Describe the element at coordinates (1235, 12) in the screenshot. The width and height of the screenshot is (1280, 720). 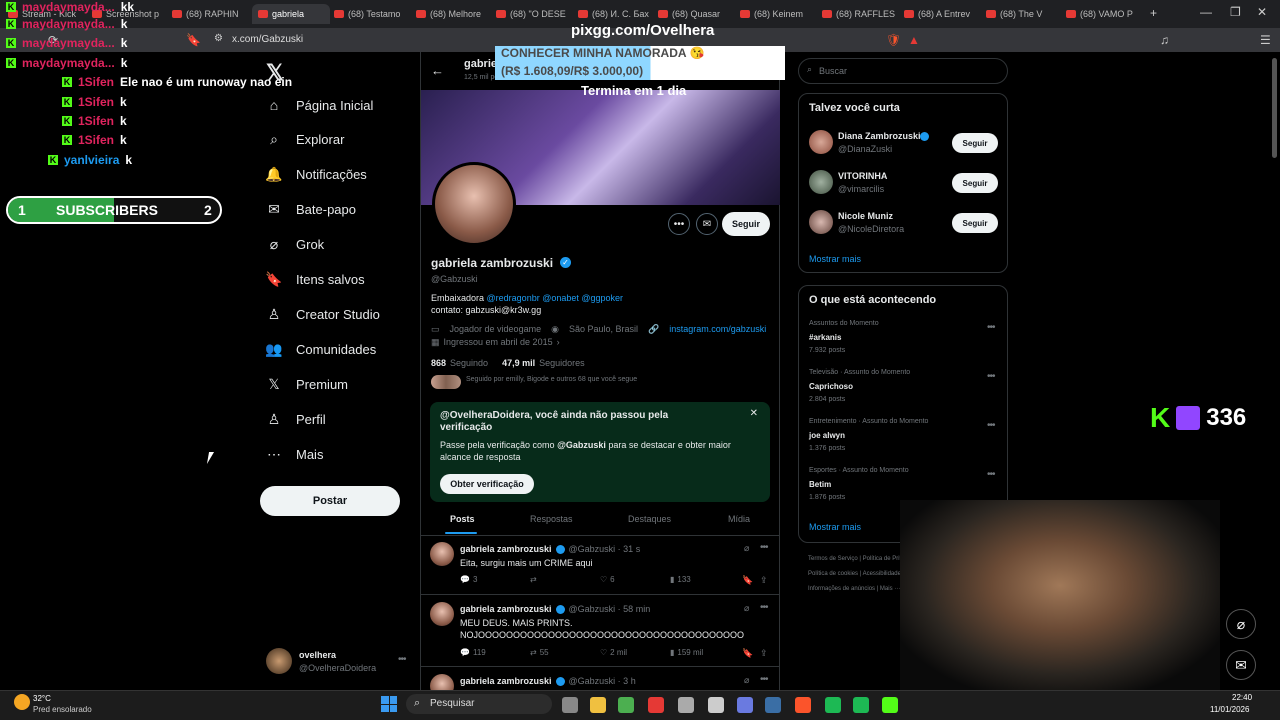
I see `maximize-icon: ❐` at that location.